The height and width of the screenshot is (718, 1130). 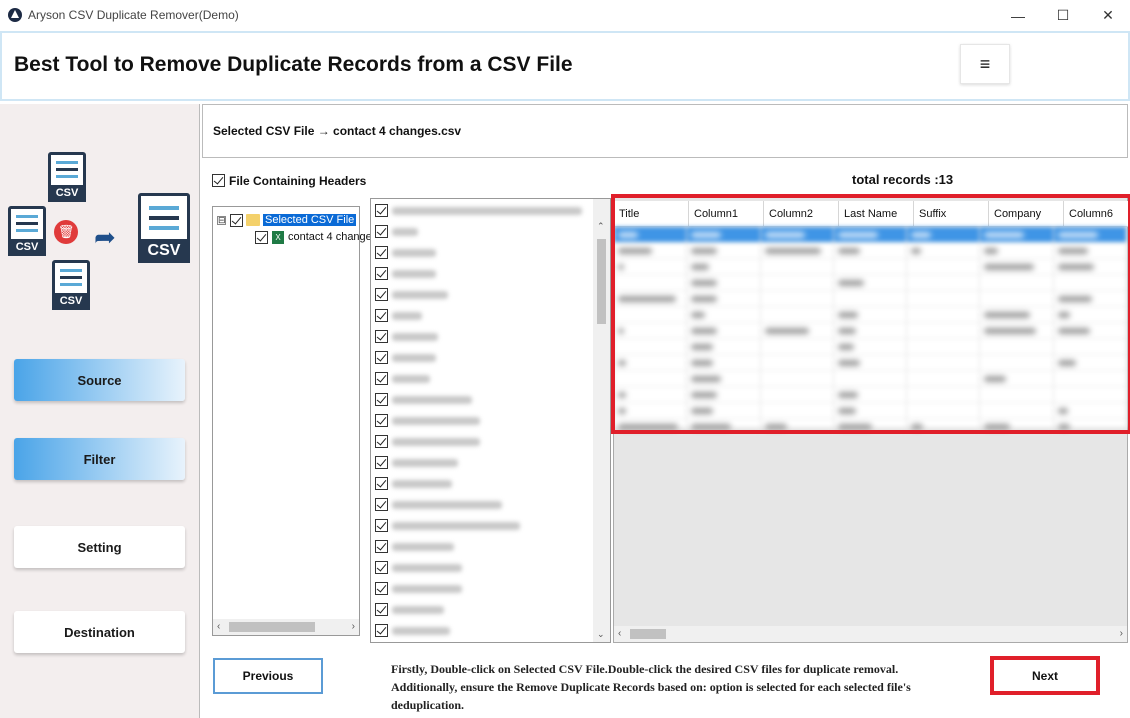 I want to click on column-checklist: ⌃ ⌄, so click(x=490, y=420).